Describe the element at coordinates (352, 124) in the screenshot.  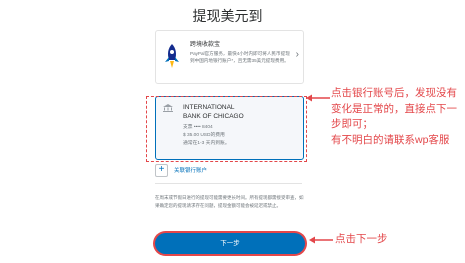
I see `annotation-line: 步即可；` at that location.